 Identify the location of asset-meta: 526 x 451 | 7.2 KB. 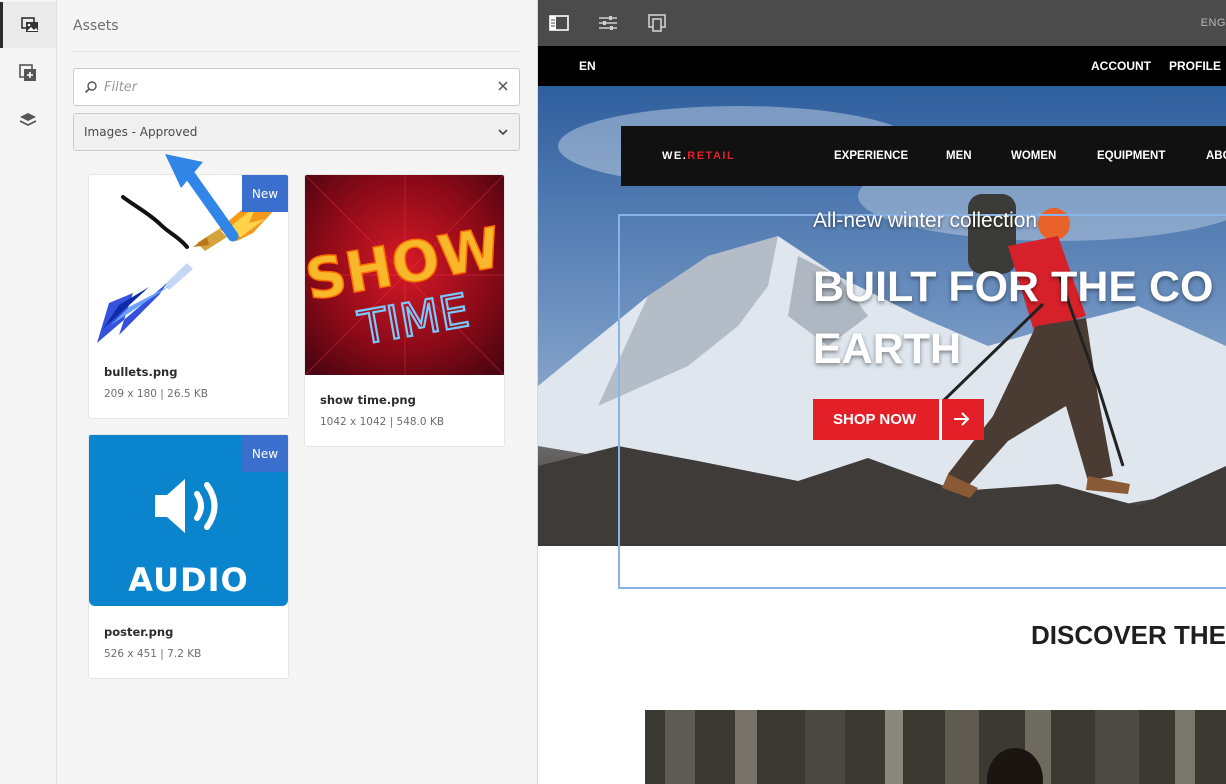
(153, 654).